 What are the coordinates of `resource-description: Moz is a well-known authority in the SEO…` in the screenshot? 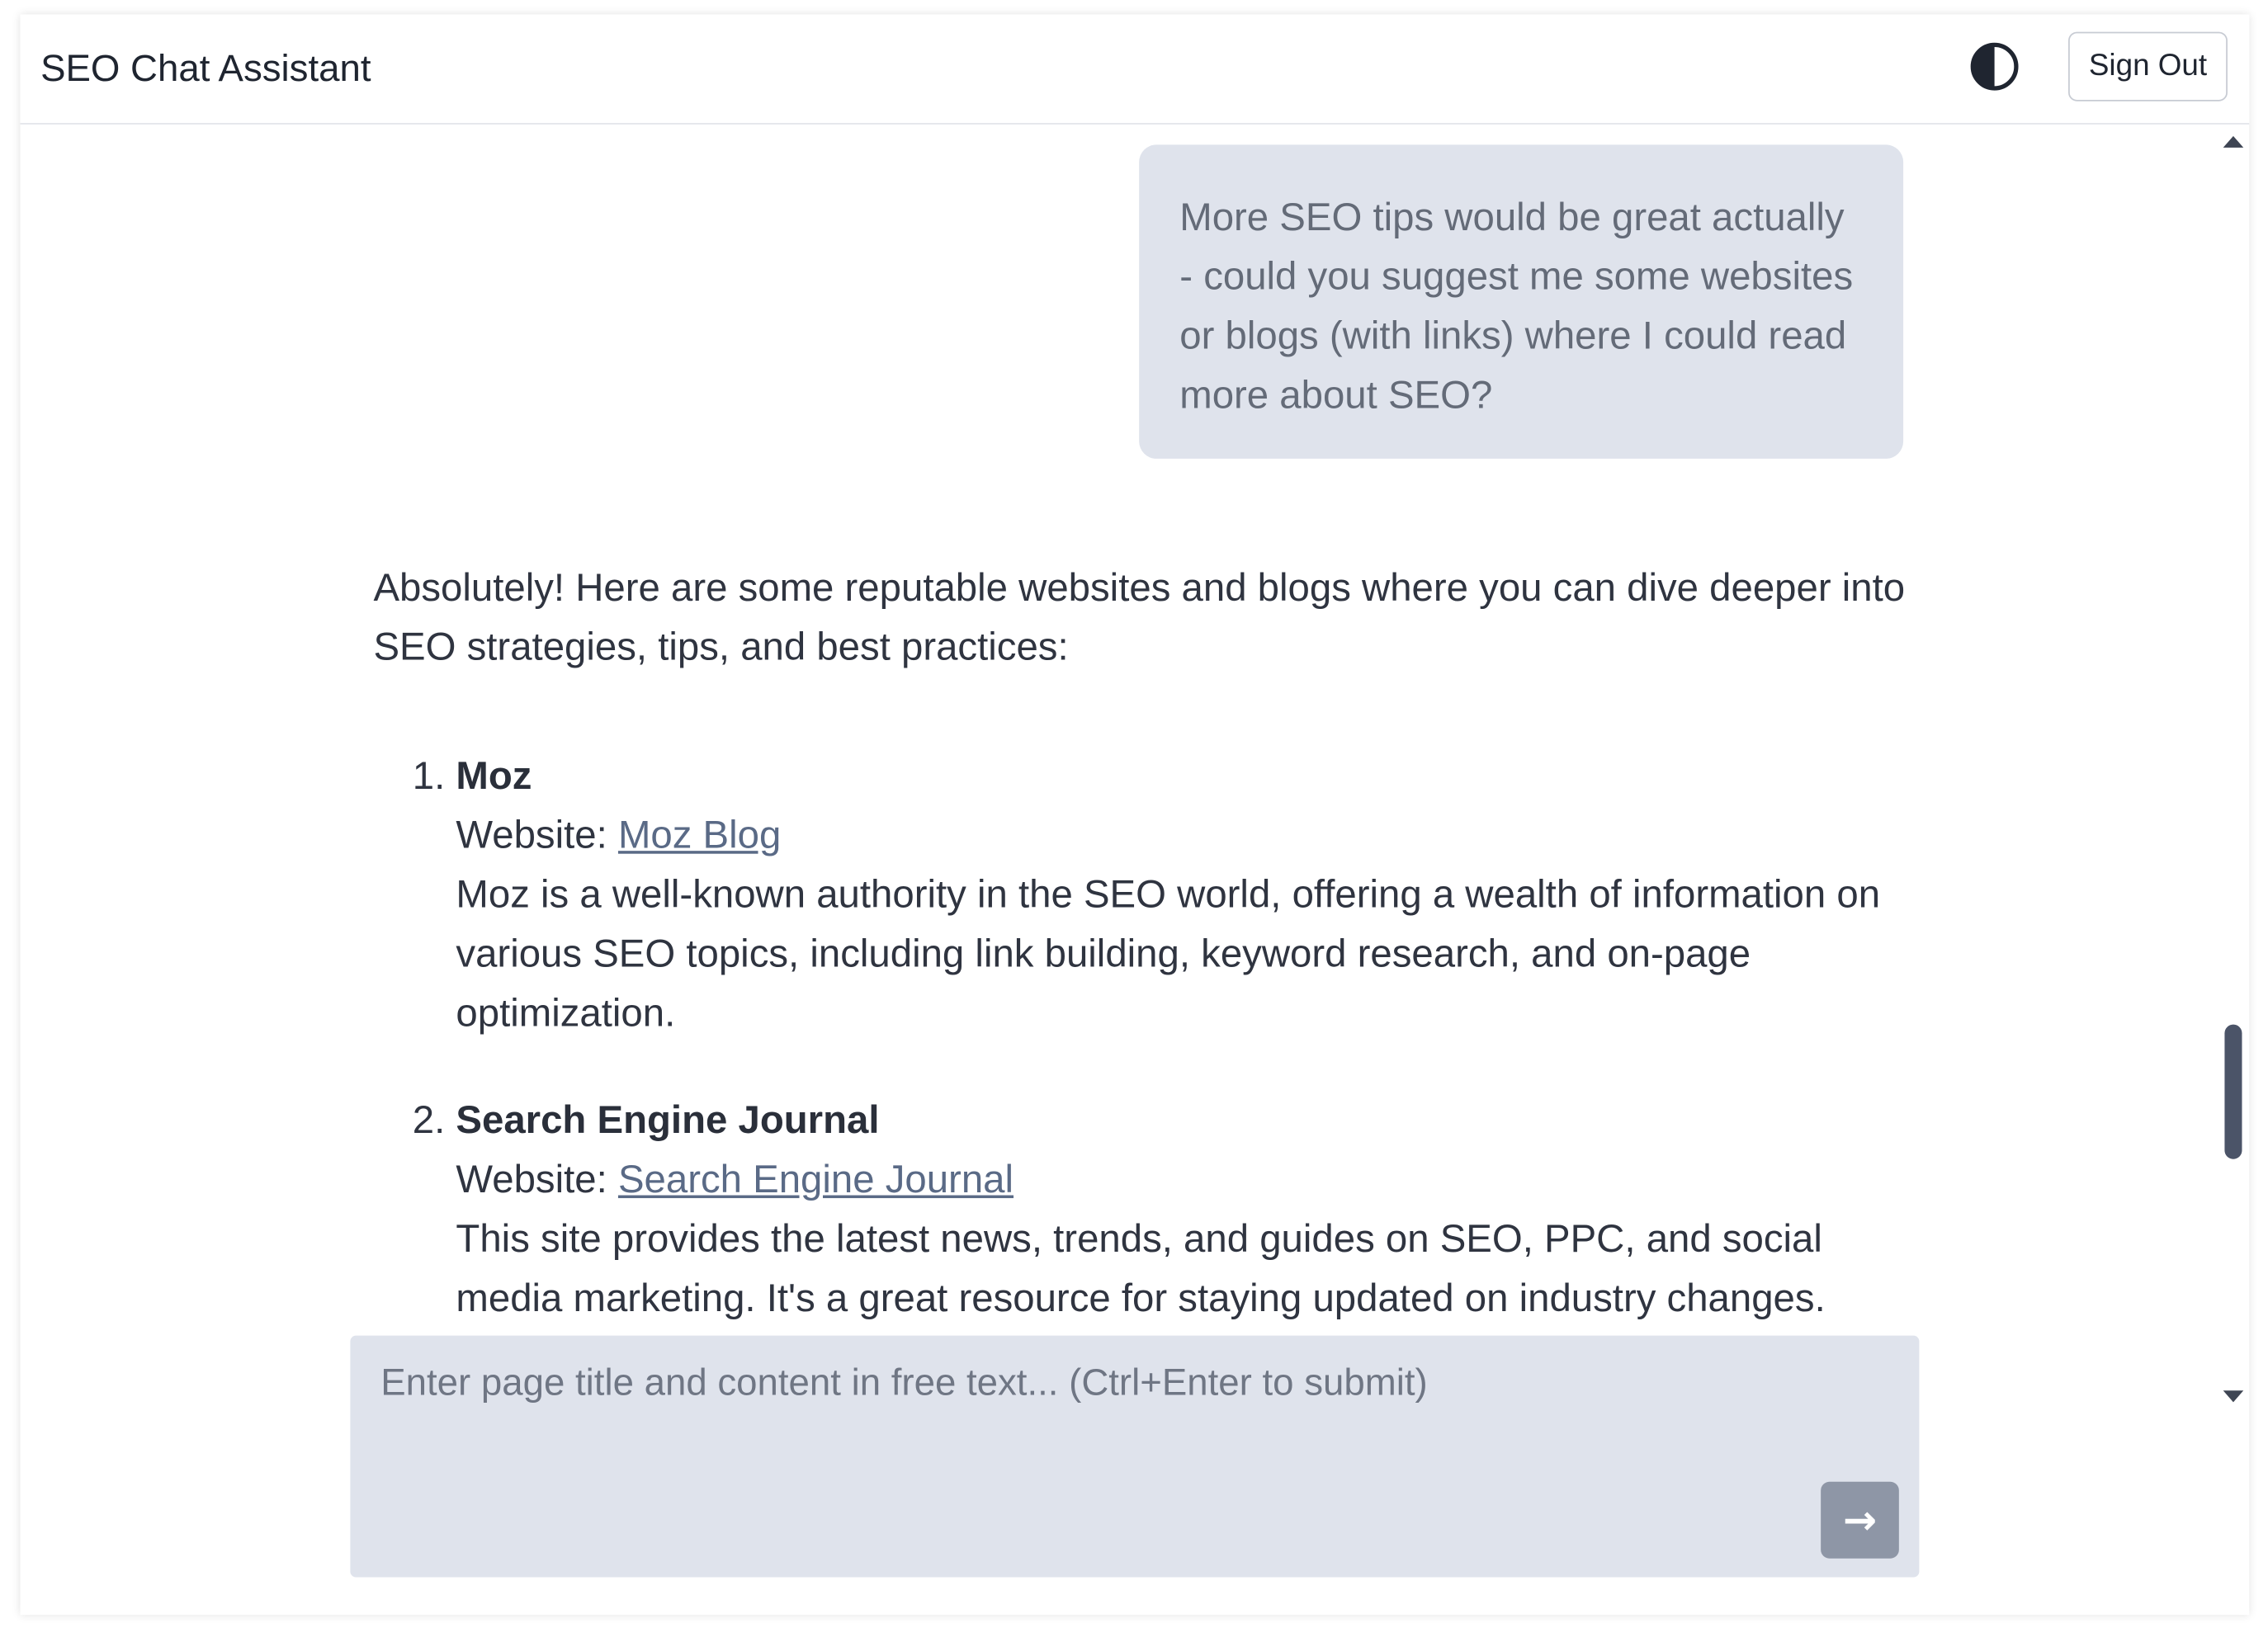 It's located at (1168, 953).